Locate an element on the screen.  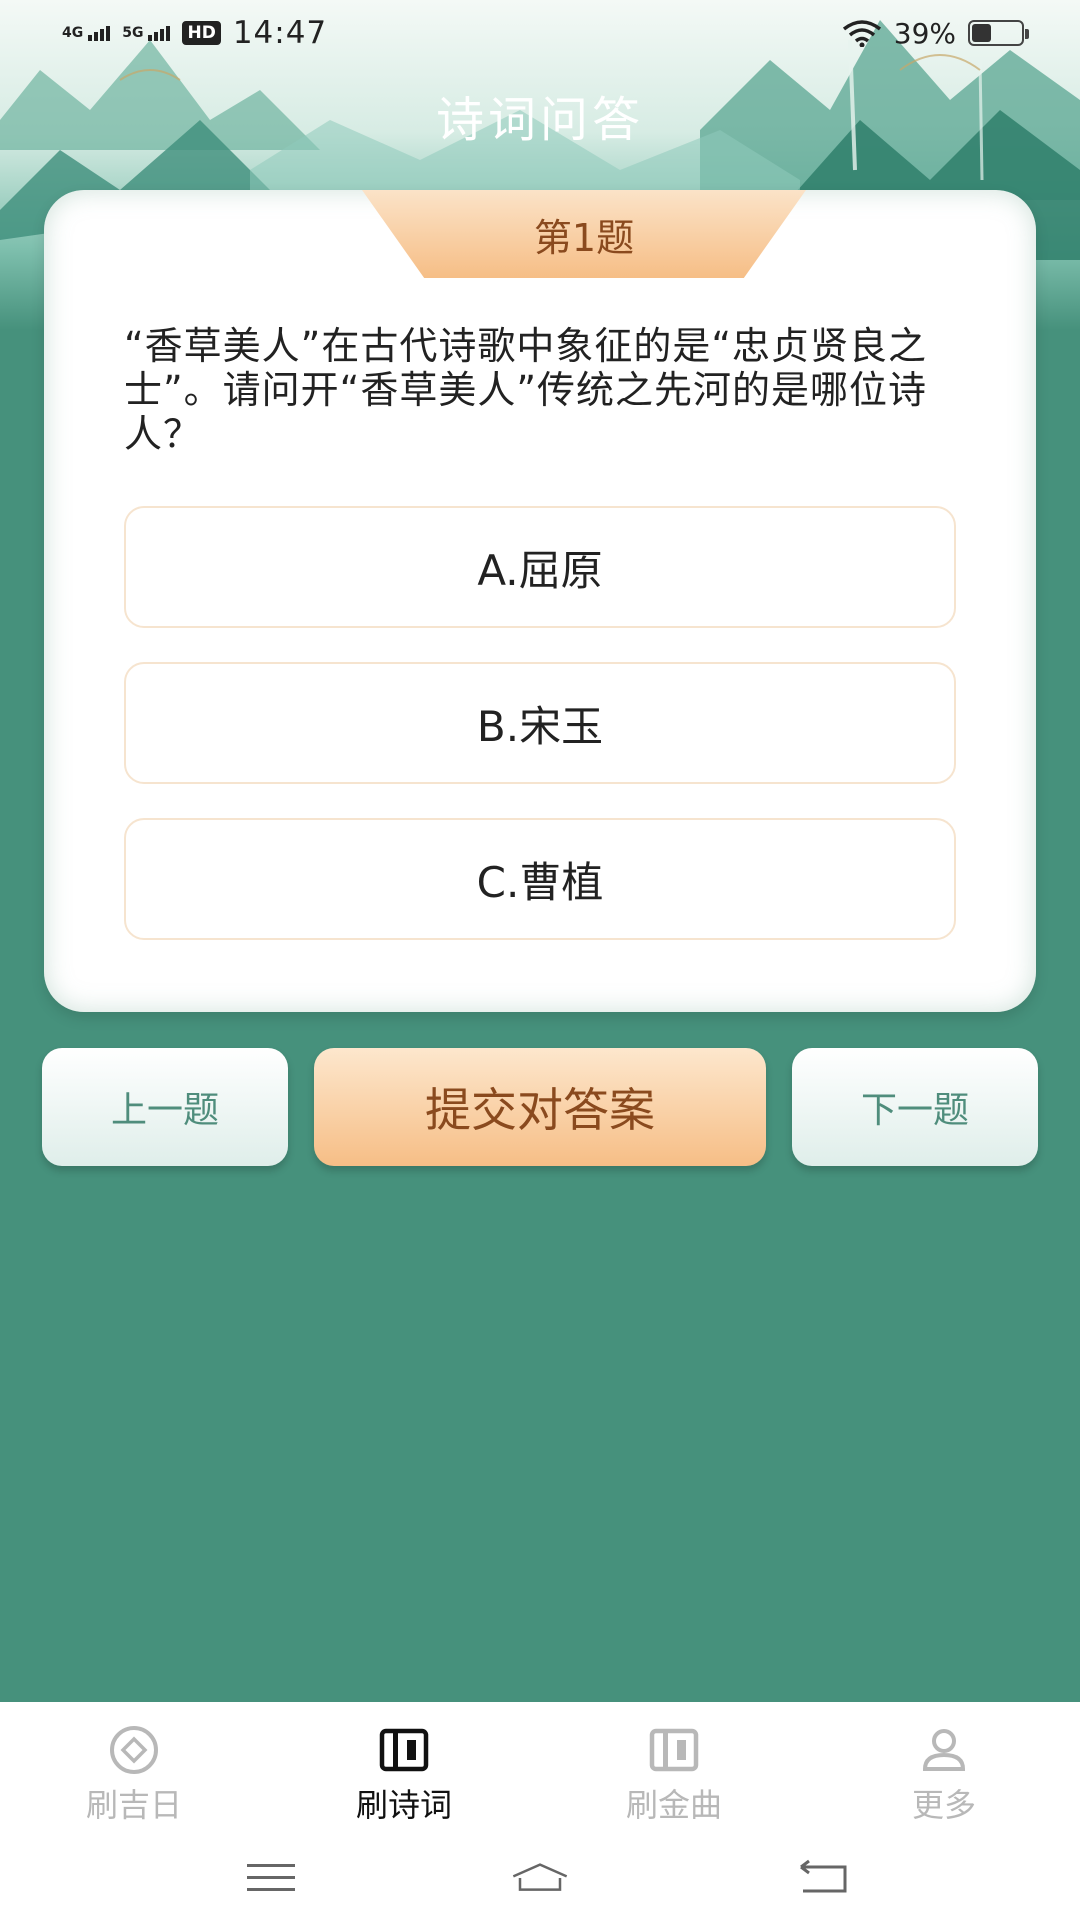
book-icon is located at coordinates (404, 1750).